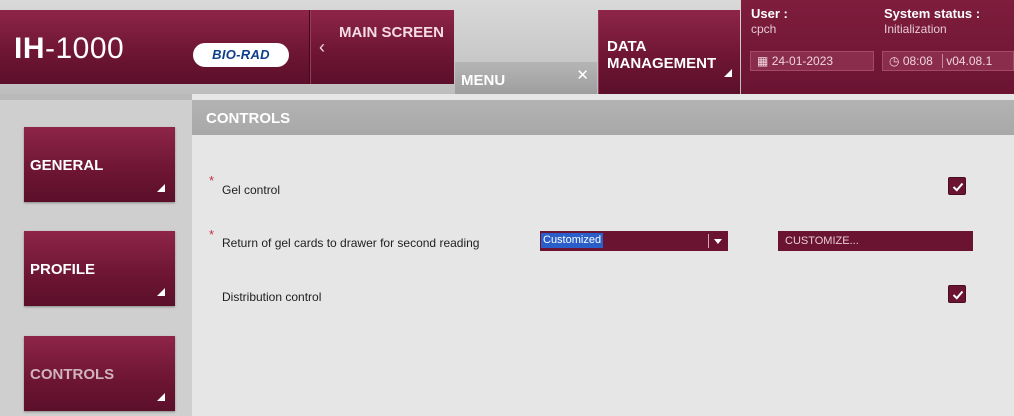 The image size is (1014, 416). What do you see at coordinates (99, 268) in the screenshot?
I see `sidebar-item-profile: PROFILE` at bounding box center [99, 268].